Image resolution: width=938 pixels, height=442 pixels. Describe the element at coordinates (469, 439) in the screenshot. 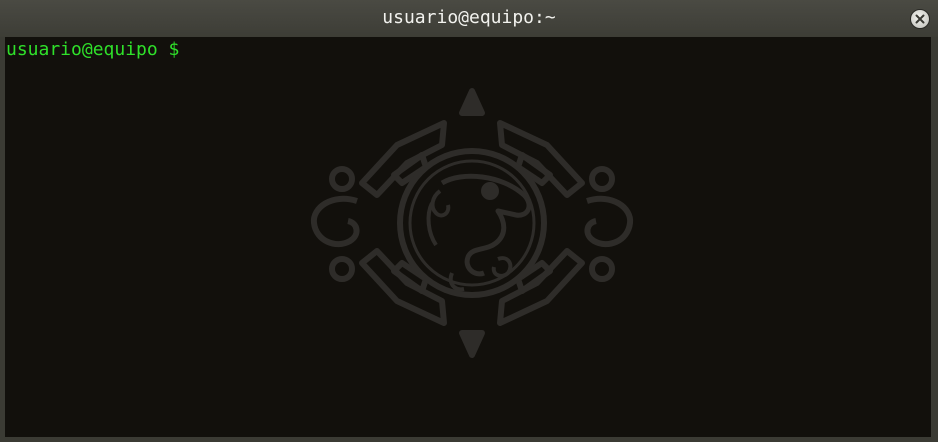

I see `window-bottom-border` at that location.